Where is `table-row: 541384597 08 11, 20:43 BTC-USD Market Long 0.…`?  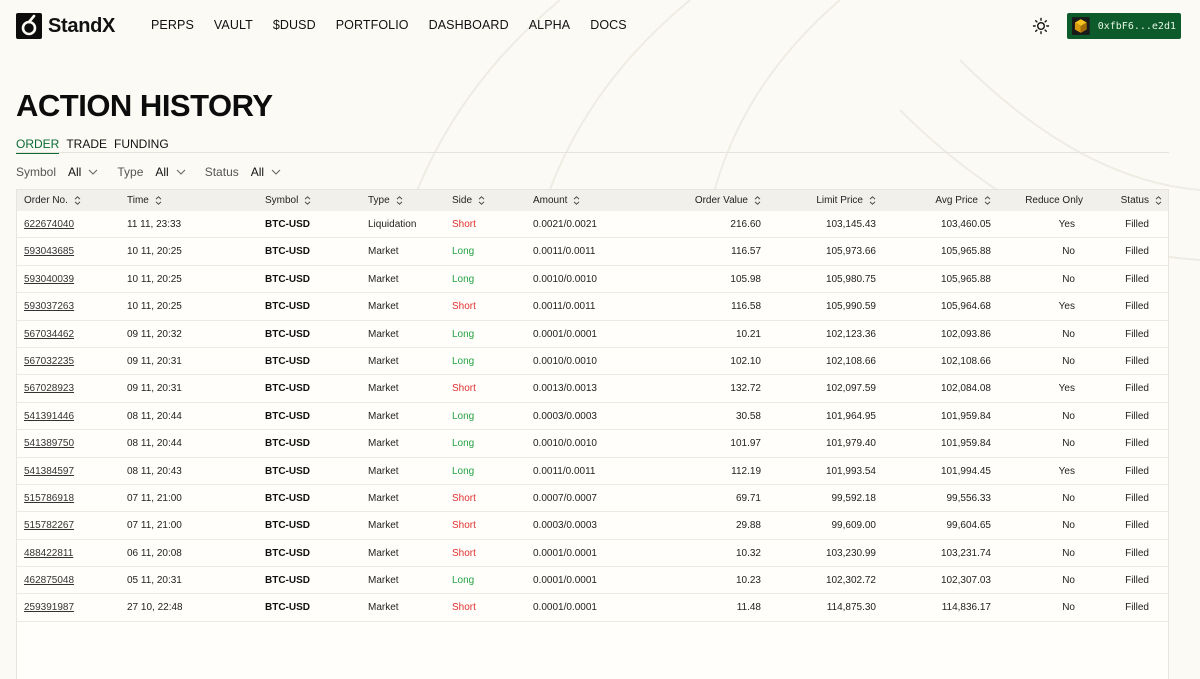
table-row: 541384597 08 11, 20:43 BTC-USD Market Long 0.… is located at coordinates (592, 471).